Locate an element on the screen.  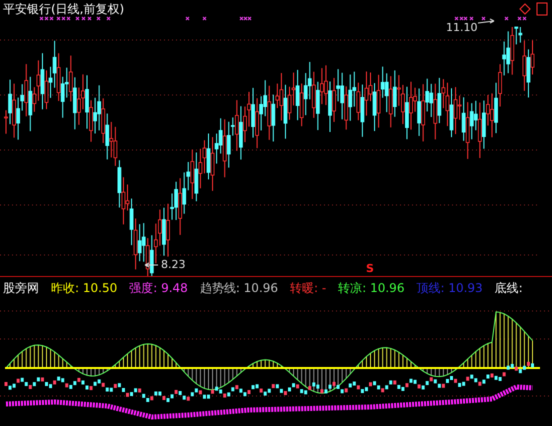
indicator-value: 强度: 9.48 is located at coordinates (158, 288).